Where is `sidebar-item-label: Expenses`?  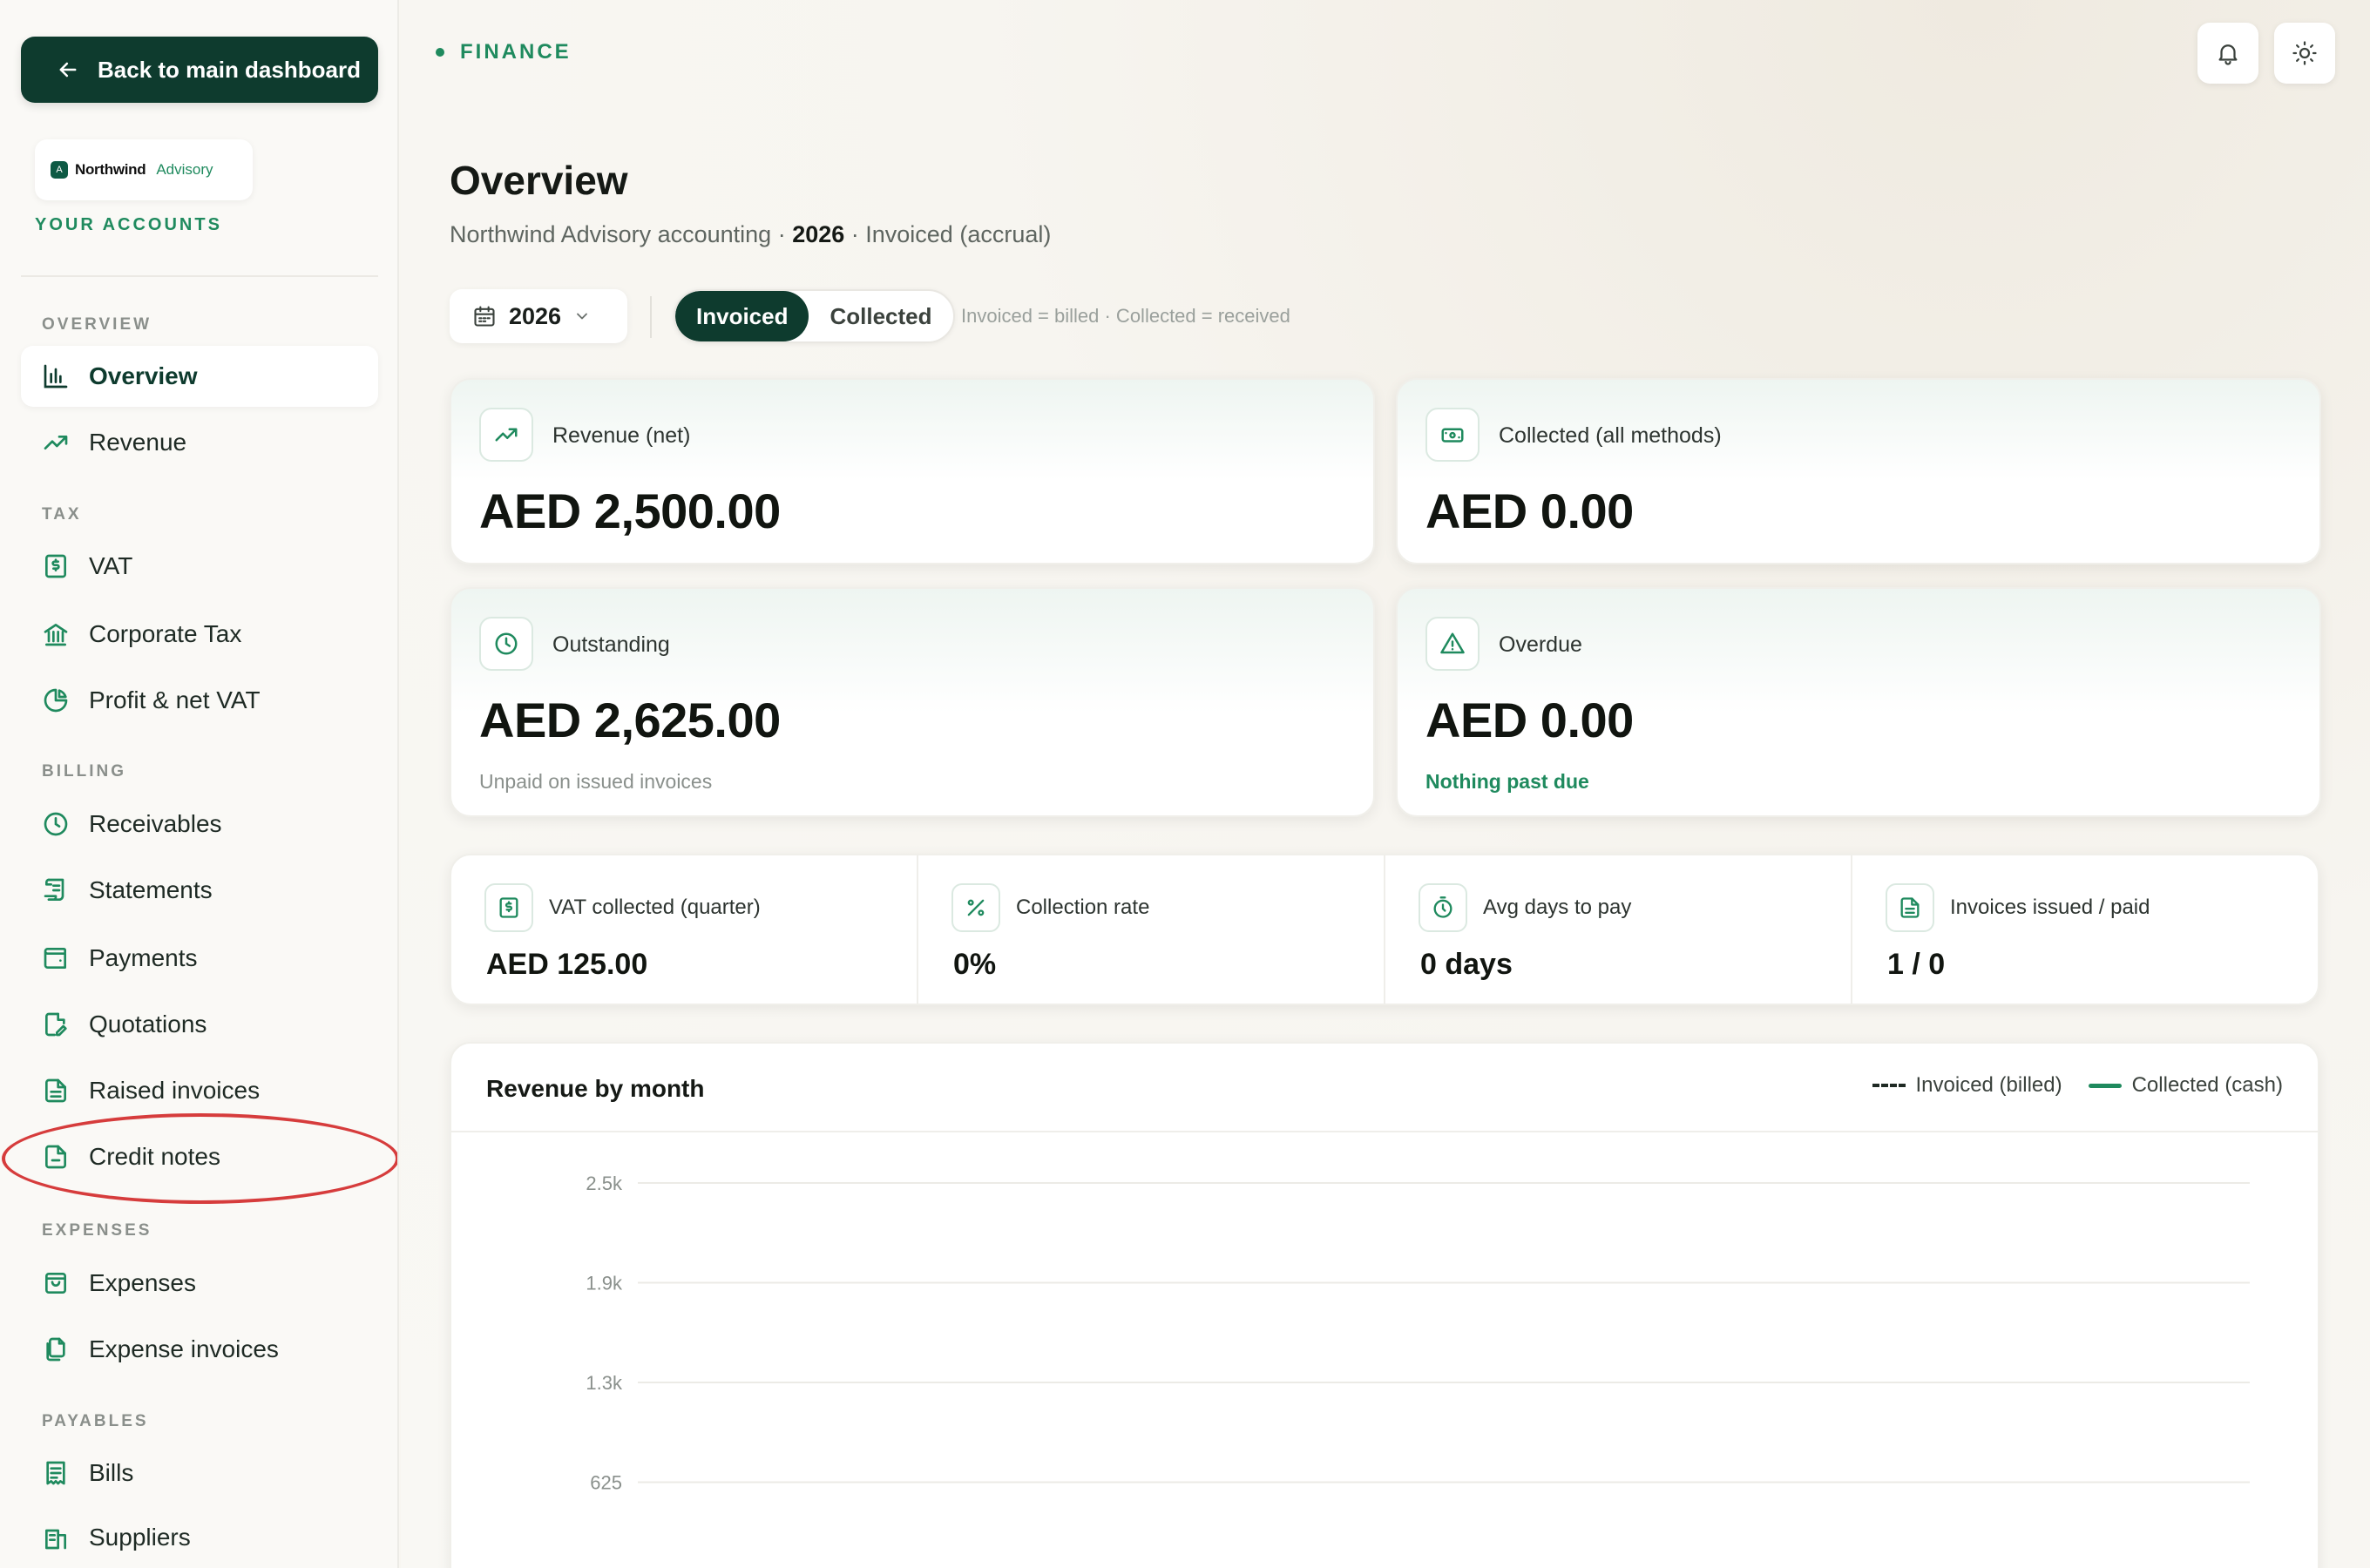 sidebar-item-label: Expenses is located at coordinates (142, 1282).